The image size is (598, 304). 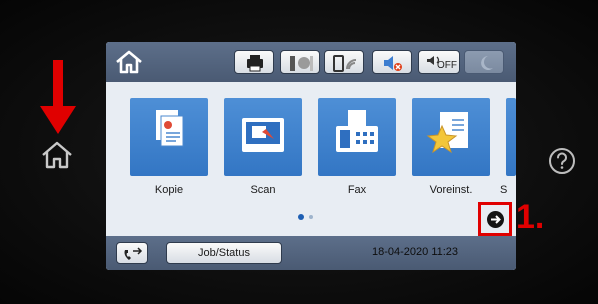 I want to click on tile-fax, so click(x=357, y=137).